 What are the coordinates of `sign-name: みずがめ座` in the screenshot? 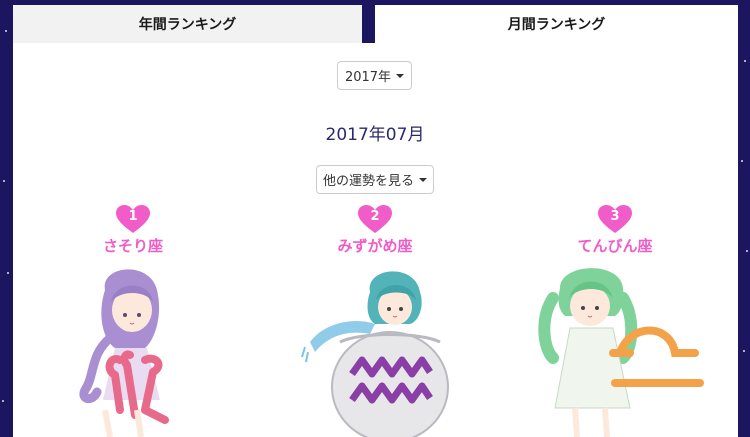 It's located at (375, 246).